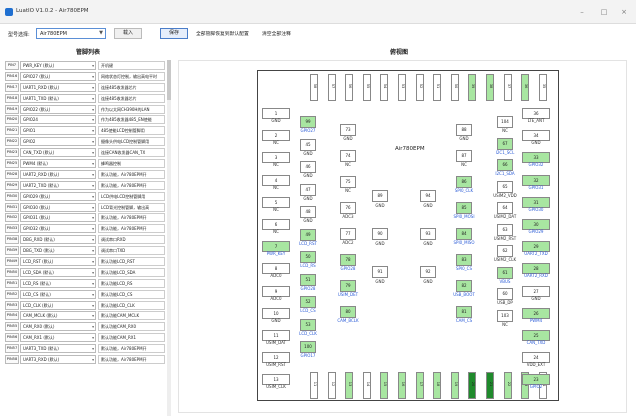 This screenshot has height=419, width=636. What do you see at coordinates (507, 385) in the screenshot?
I see `bottom-pin-pad: 22` at bounding box center [507, 385].